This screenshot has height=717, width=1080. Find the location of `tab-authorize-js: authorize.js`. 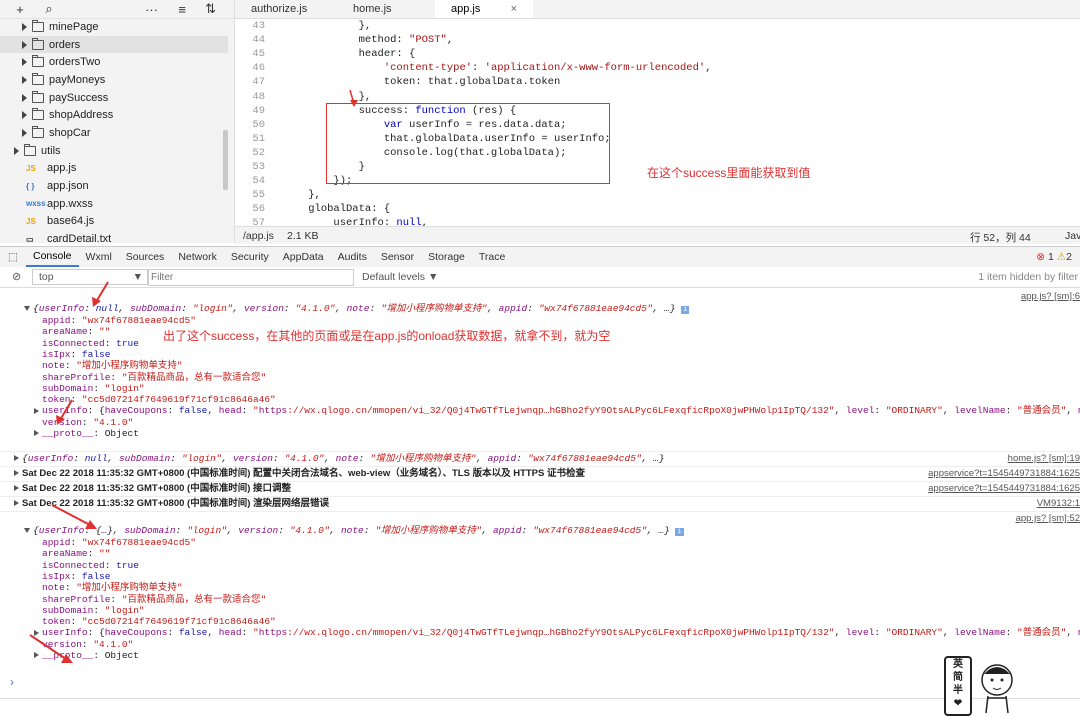

tab-authorize-js: authorize.js is located at coordinates (286, 9).